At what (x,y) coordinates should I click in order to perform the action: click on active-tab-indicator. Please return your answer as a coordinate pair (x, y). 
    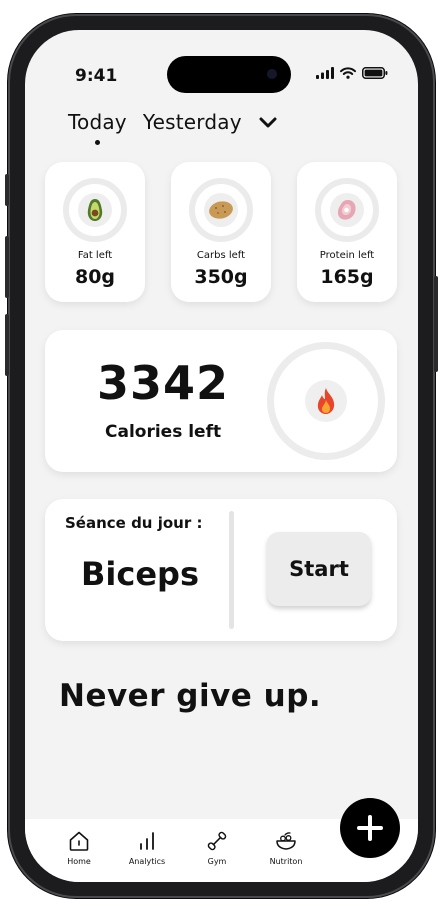
    Looking at the image, I should click on (98, 142).